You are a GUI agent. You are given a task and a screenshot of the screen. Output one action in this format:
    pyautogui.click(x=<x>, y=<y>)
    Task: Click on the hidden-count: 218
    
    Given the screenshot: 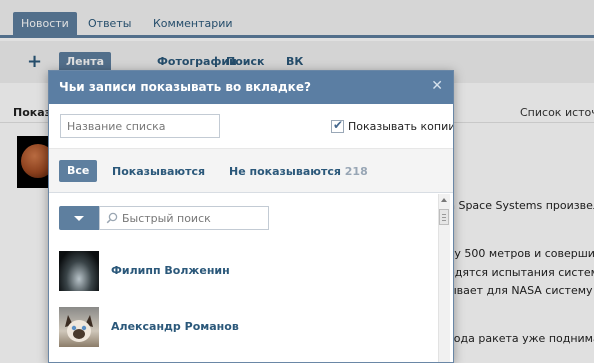 What is the action you would take?
    pyautogui.click(x=356, y=171)
    